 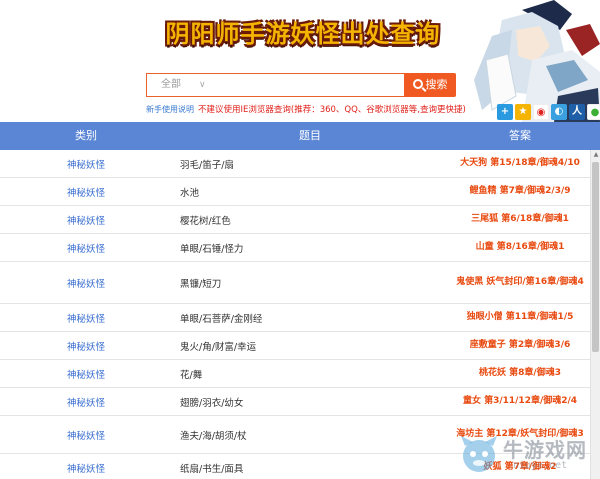 What do you see at coordinates (559, 112) in the screenshot?
I see `tencent-weibo-share-icon: ◐` at bounding box center [559, 112].